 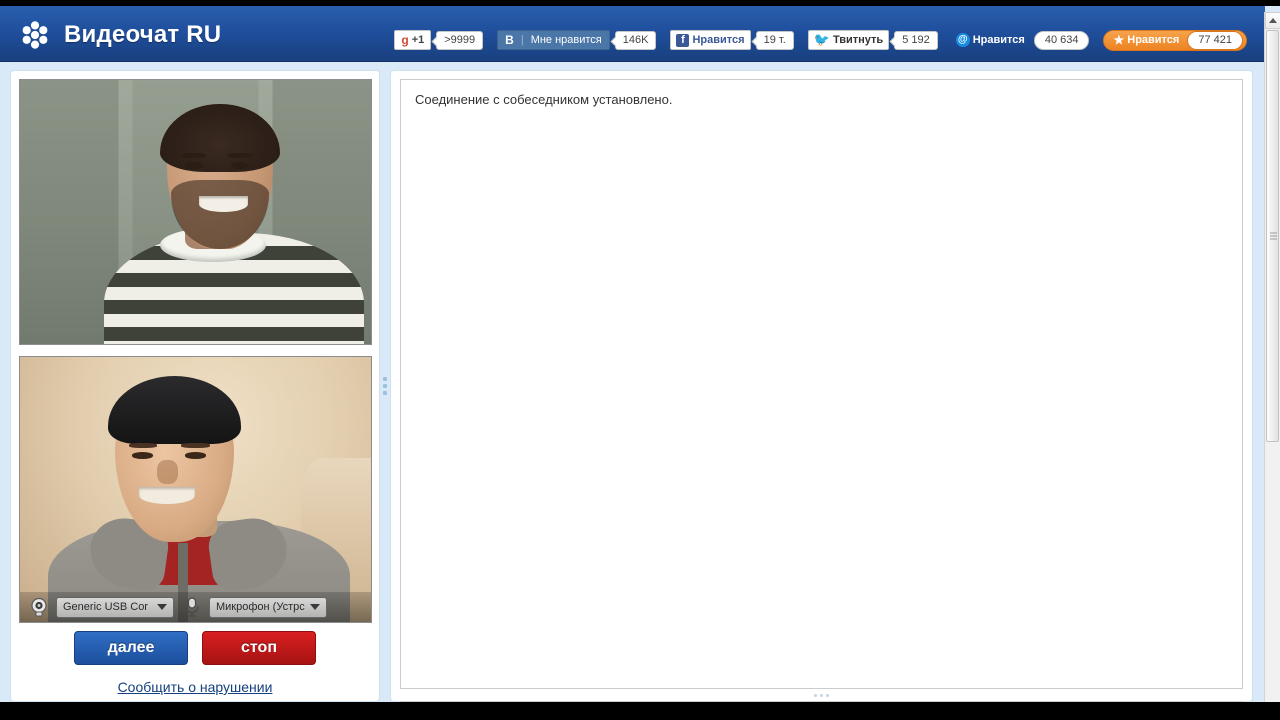 I want to click on local-video-frame, so click(x=195, y=489).